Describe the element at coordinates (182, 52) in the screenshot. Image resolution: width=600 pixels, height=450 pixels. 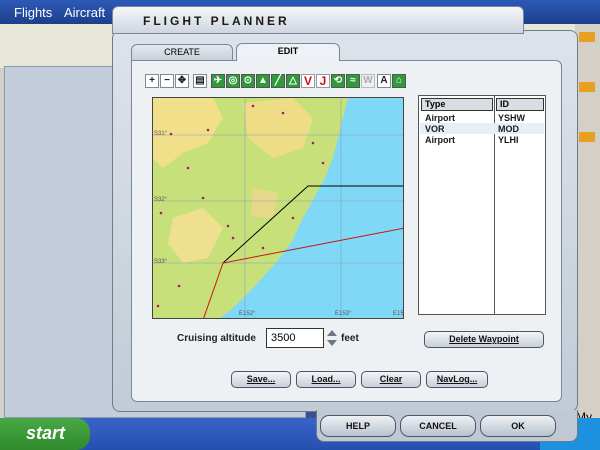
I see `tab-create: CREATE` at that location.